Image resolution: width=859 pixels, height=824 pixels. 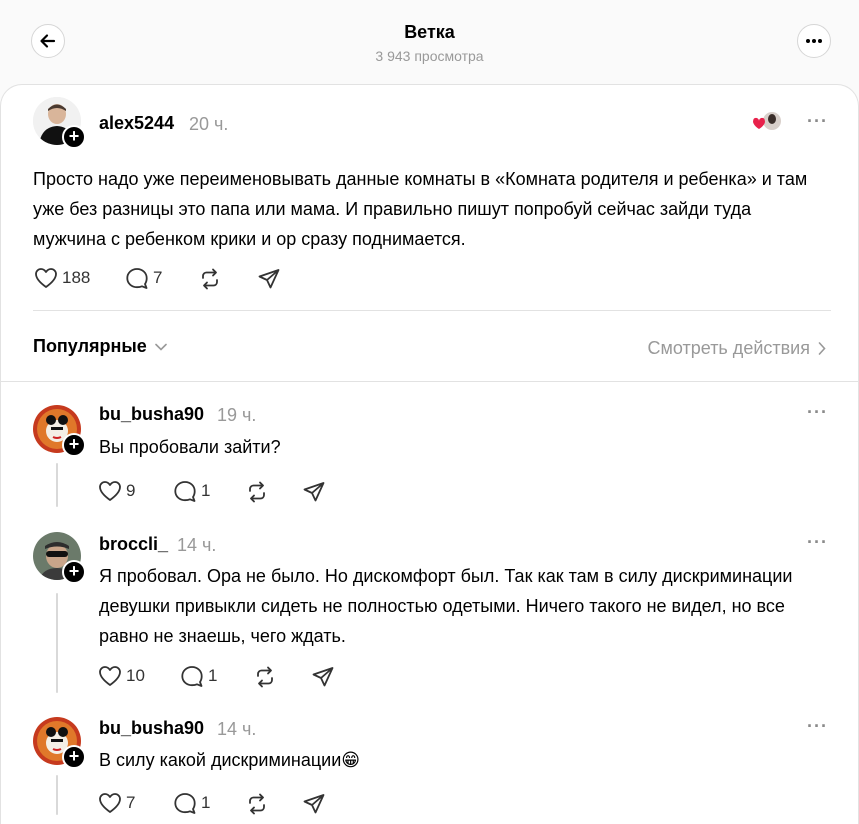 What do you see at coordinates (430, 381) in the screenshot?
I see `section-divider` at bounding box center [430, 381].